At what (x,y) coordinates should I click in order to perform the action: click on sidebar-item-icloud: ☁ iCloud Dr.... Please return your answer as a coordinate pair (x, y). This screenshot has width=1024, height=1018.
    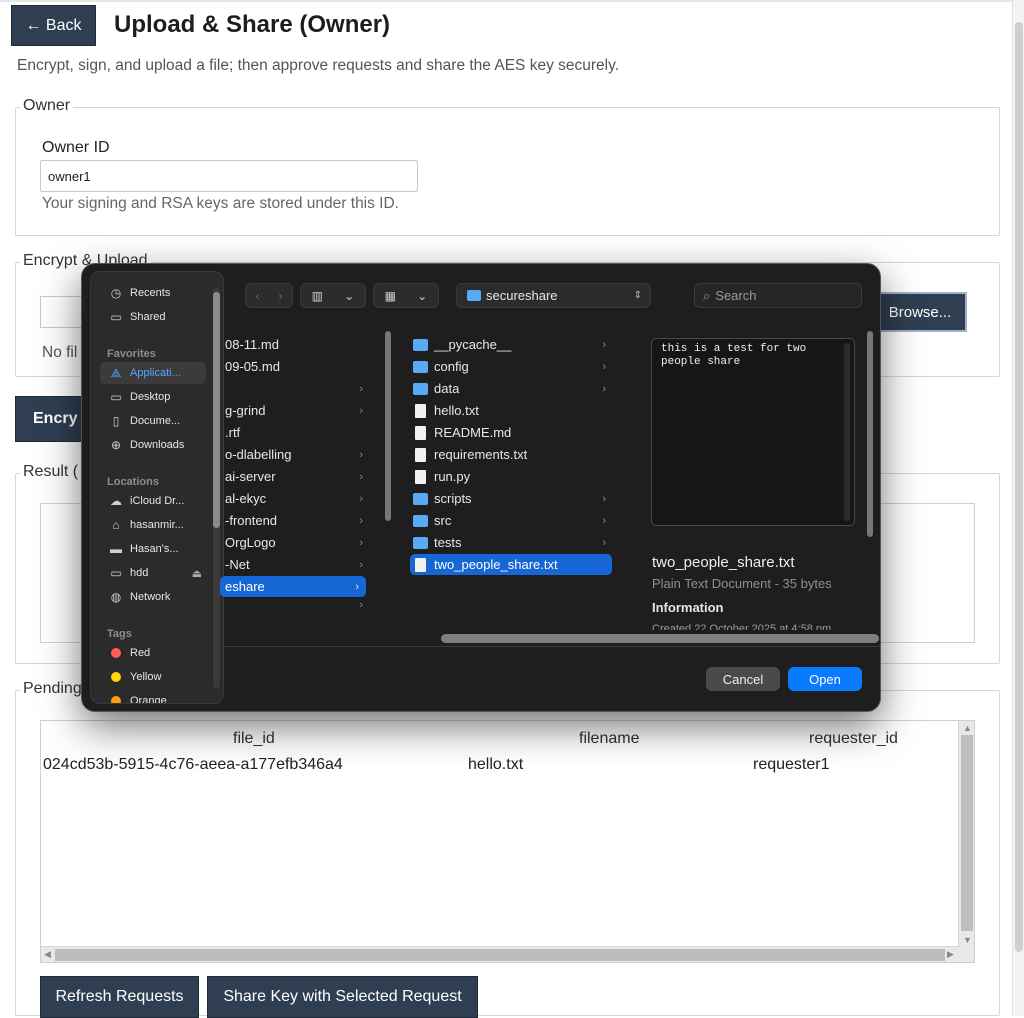
    Looking at the image, I should click on (153, 501).